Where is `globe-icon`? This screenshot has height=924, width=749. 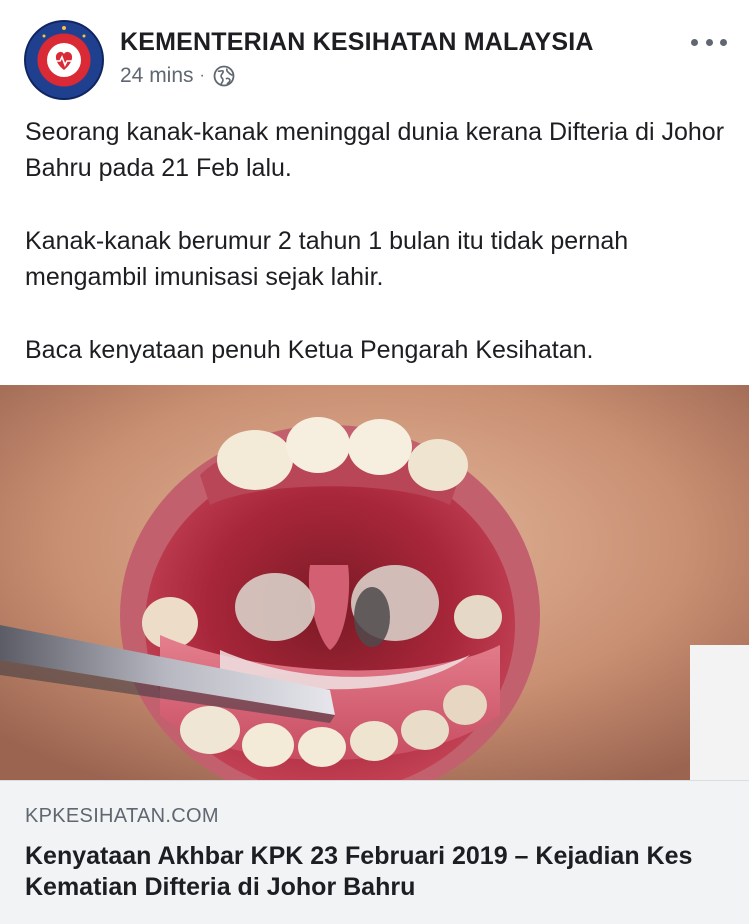
globe-icon is located at coordinates (224, 76).